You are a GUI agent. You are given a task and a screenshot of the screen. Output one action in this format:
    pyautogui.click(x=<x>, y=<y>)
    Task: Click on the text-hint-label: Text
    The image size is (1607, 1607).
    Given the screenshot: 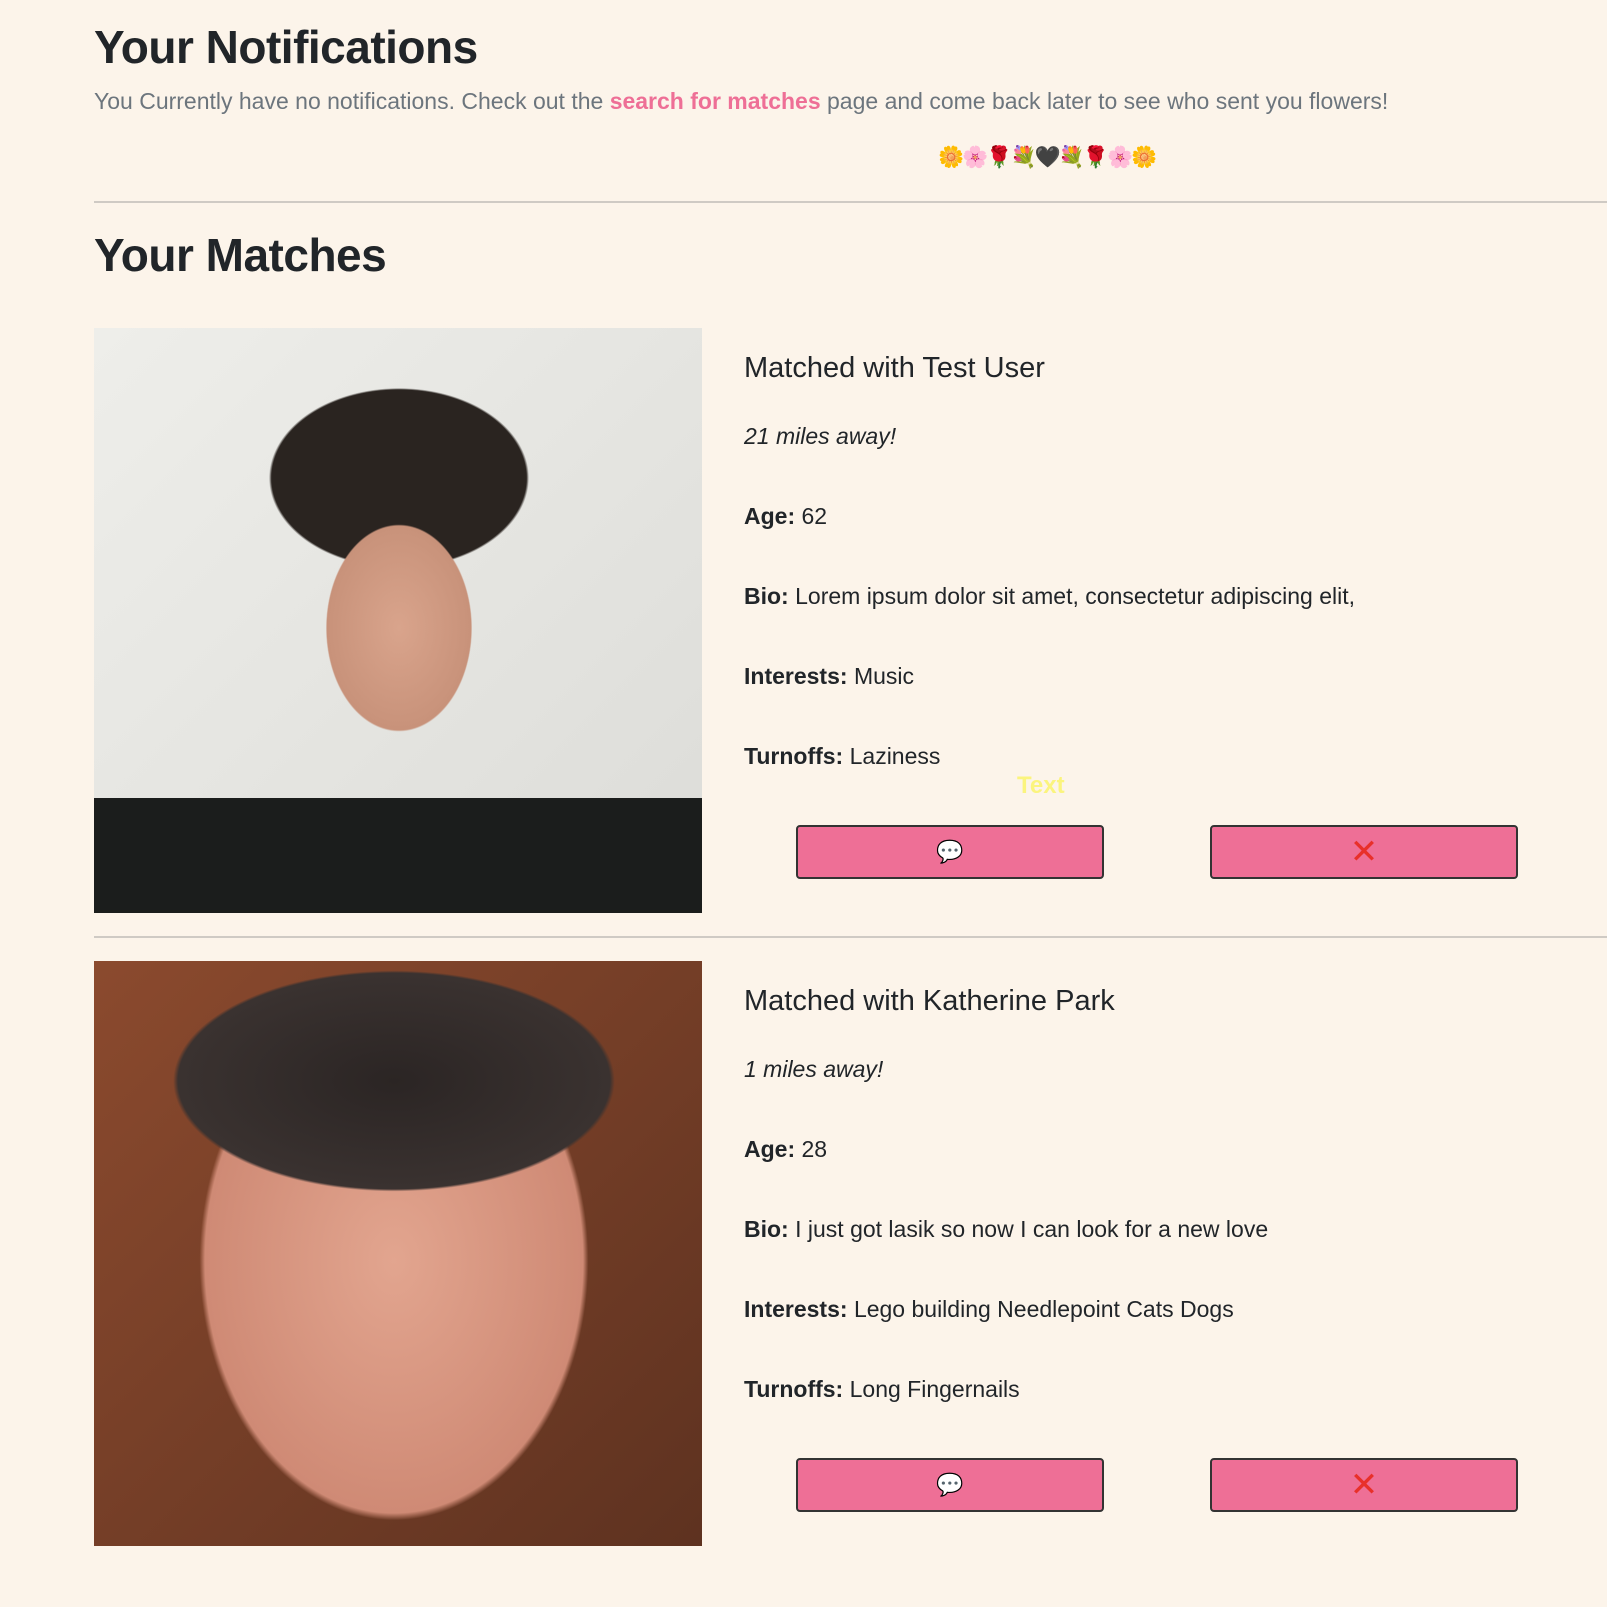 What is the action you would take?
    pyautogui.click(x=1041, y=785)
    